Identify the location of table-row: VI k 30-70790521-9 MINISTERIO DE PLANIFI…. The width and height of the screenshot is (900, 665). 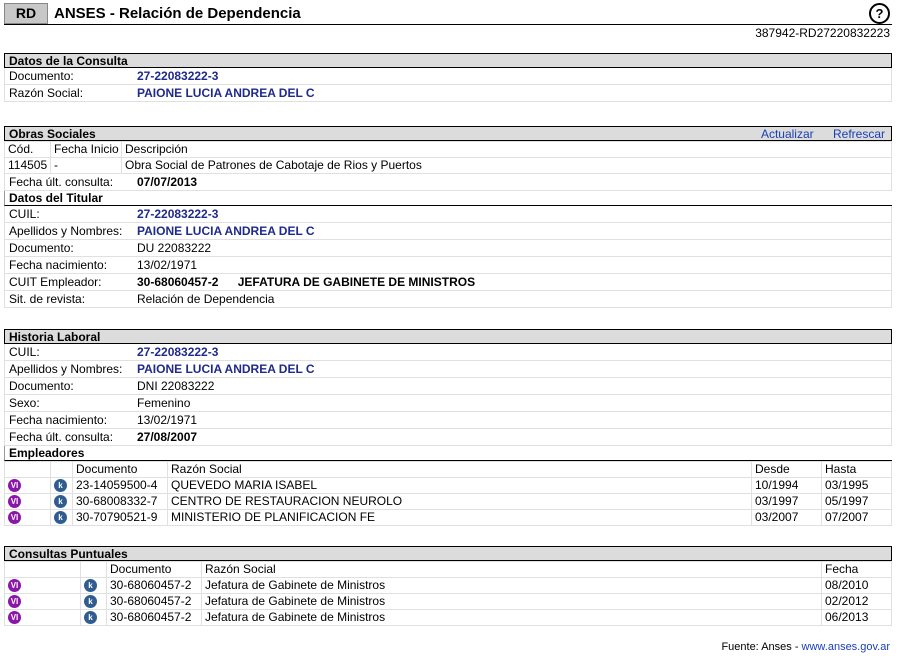
(448, 517).